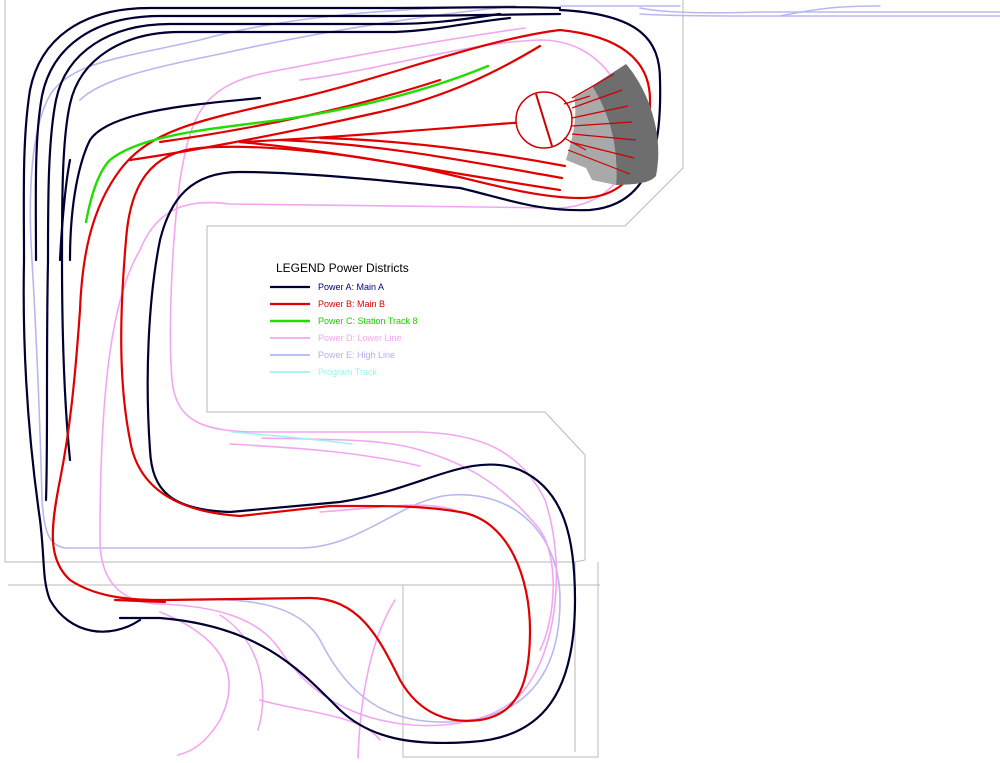 This screenshot has height=763, width=1000. Describe the element at coordinates (351, 304) in the screenshot. I see `legend-label-b: Power B: Main B` at that location.